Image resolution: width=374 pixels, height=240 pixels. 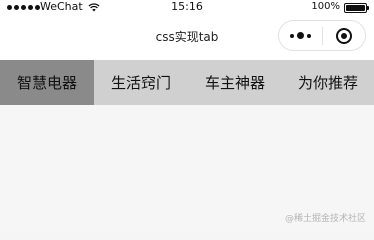 I want to click on mini-program-capsule, so click(x=322, y=35).